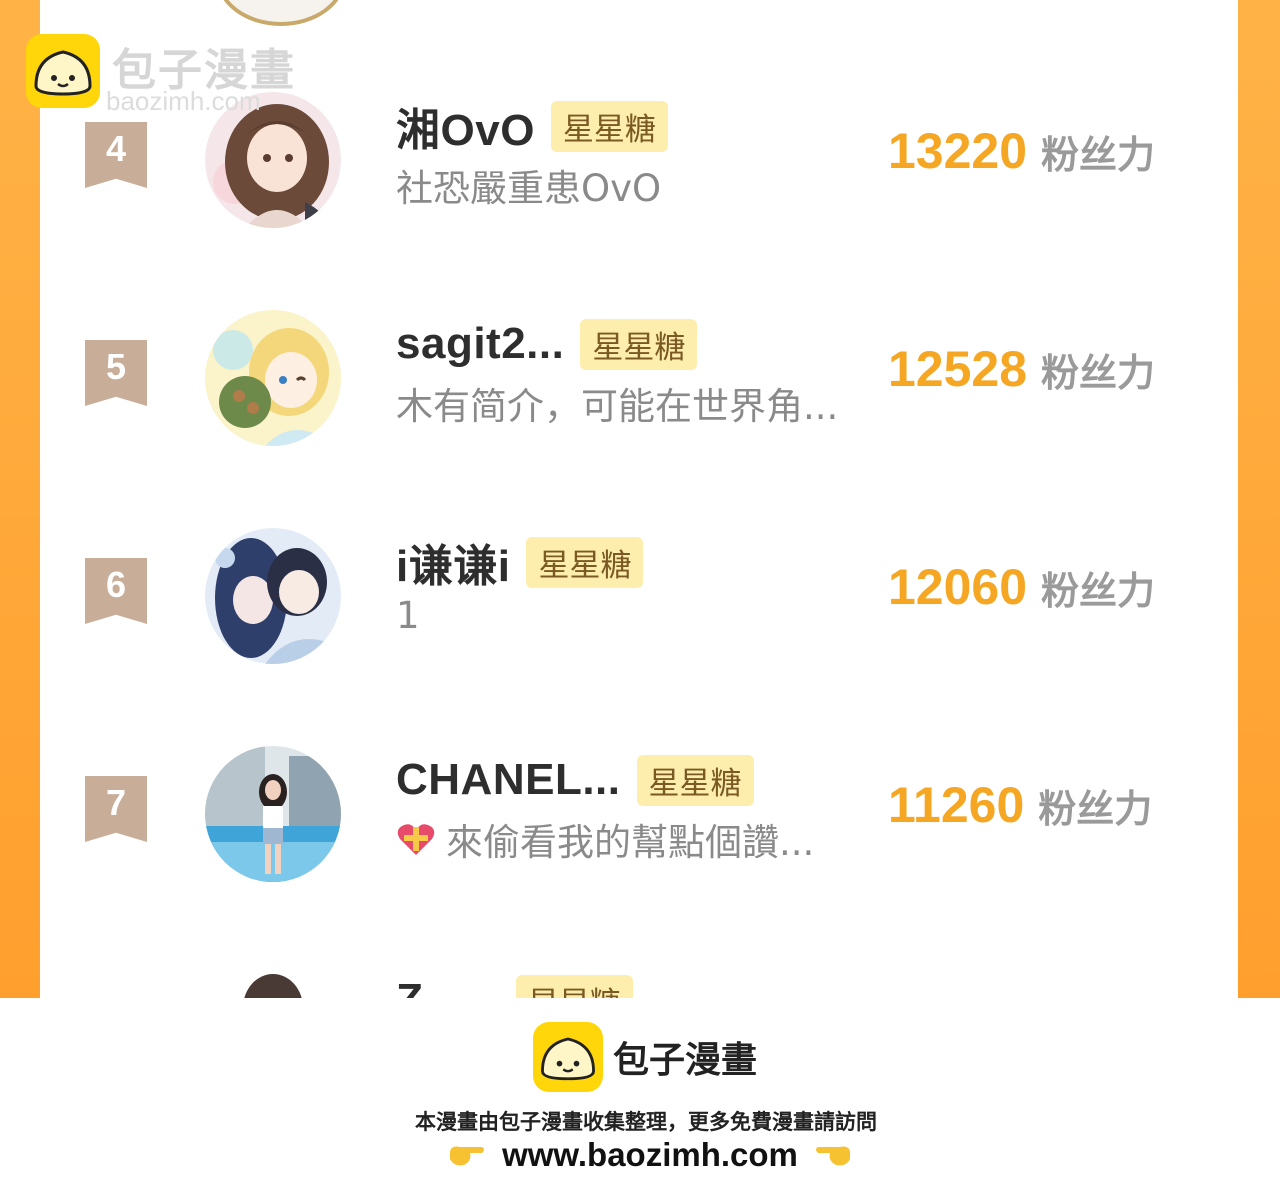 Image resolution: width=1280 pixels, height=1199 pixels. I want to click on user-bio-text: 1, so click(408, 615).